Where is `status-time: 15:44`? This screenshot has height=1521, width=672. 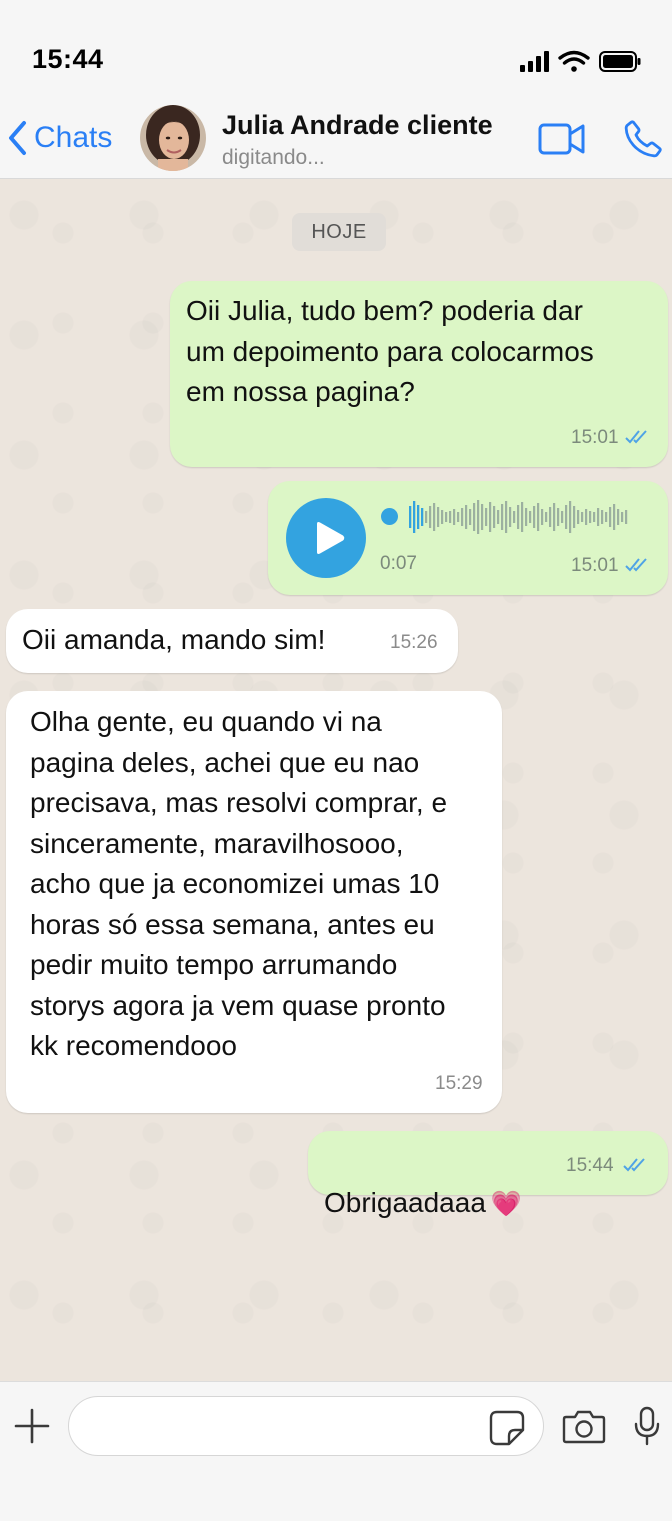 status-time: 15:44 is located at coordinates (68, 59).